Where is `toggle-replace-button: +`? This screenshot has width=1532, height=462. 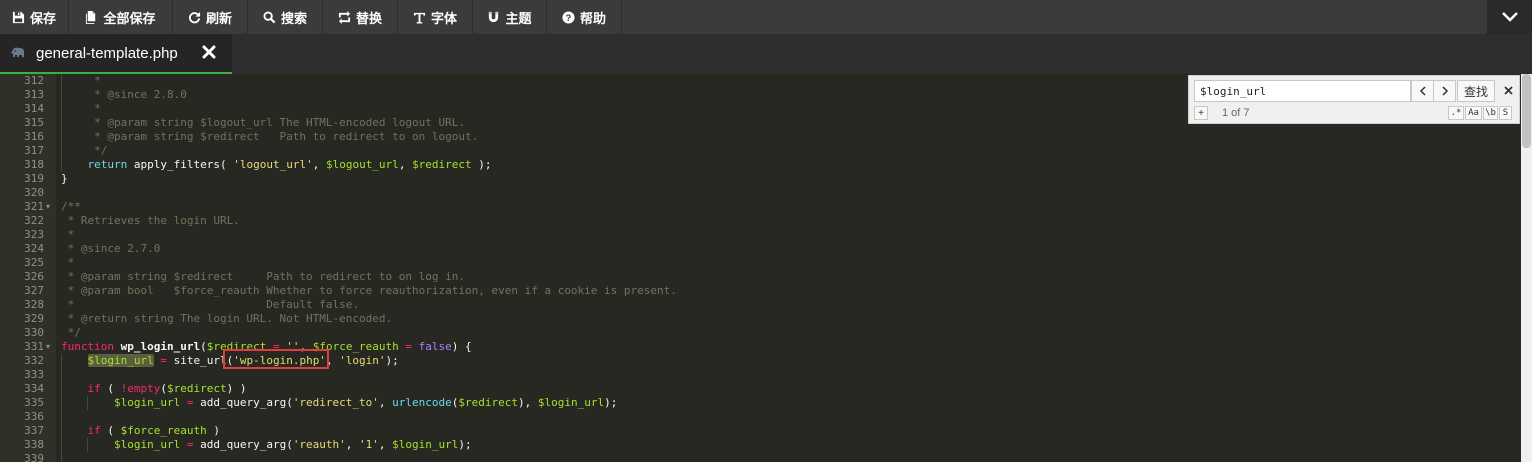 toggle-replace-button: + is located at coordinates (1201, 113).